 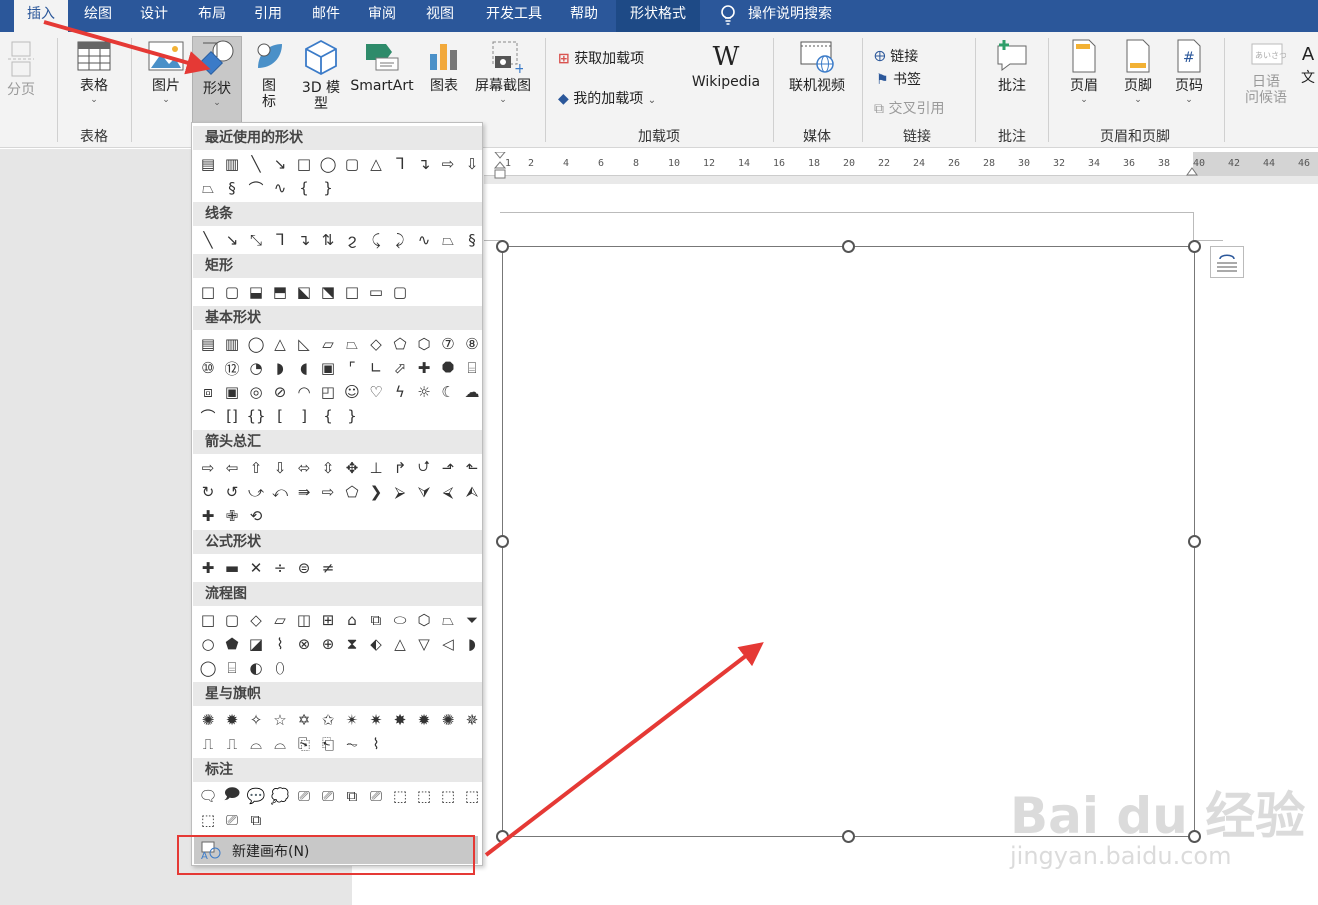 What do you see at coordinates (232, 188) in the screenshot?
I see `scribble-shape-icon: §` at bounding box center [232, 188].